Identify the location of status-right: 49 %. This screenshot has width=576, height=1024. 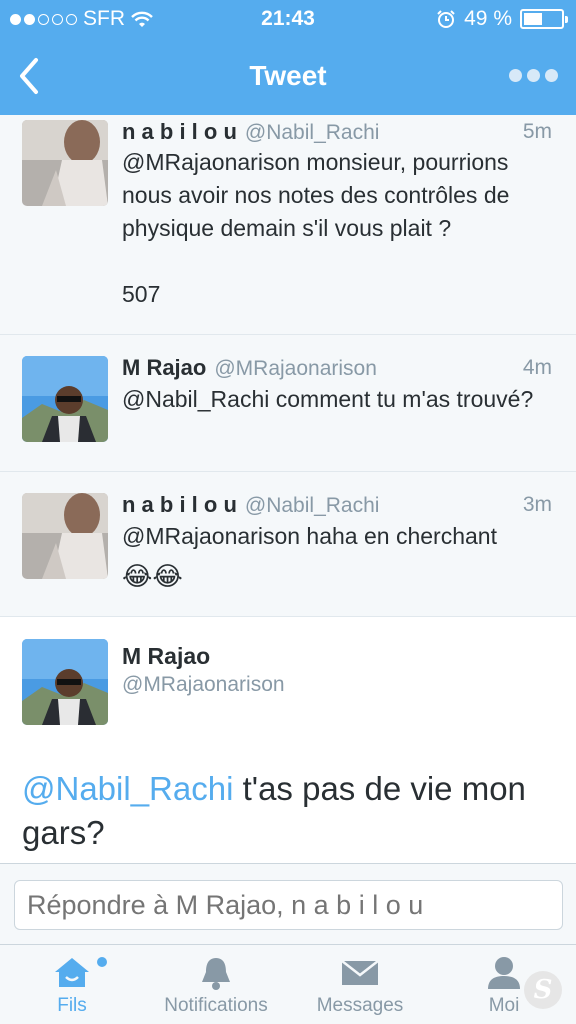
(502, 19).